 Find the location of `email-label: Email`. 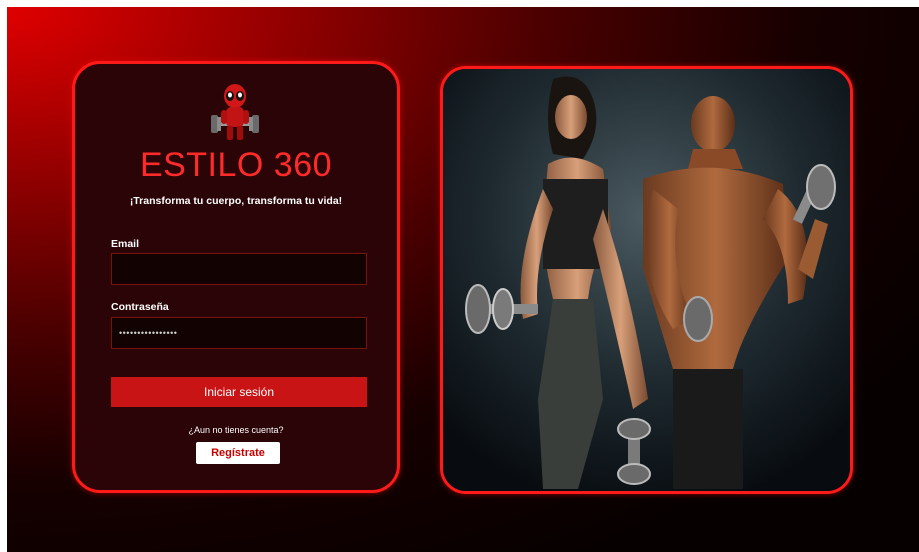

email-label: Email is located at coordinates (125, 244).